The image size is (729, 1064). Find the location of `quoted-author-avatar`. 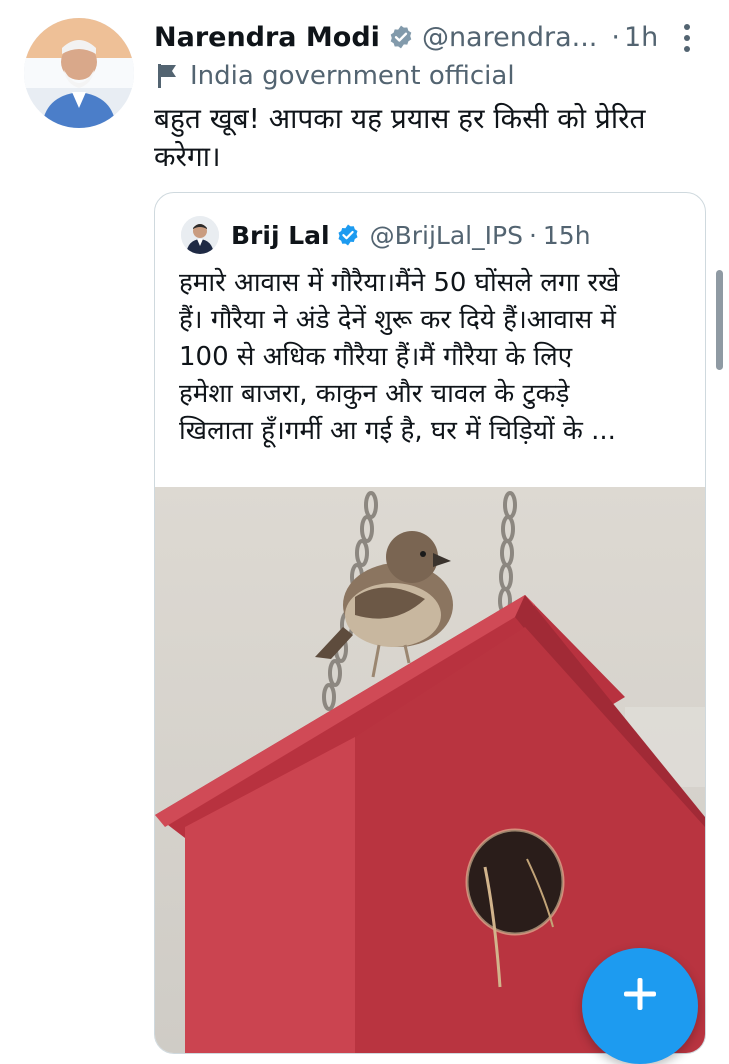

quoted-author-avatar is located at coordinates (200, 235).